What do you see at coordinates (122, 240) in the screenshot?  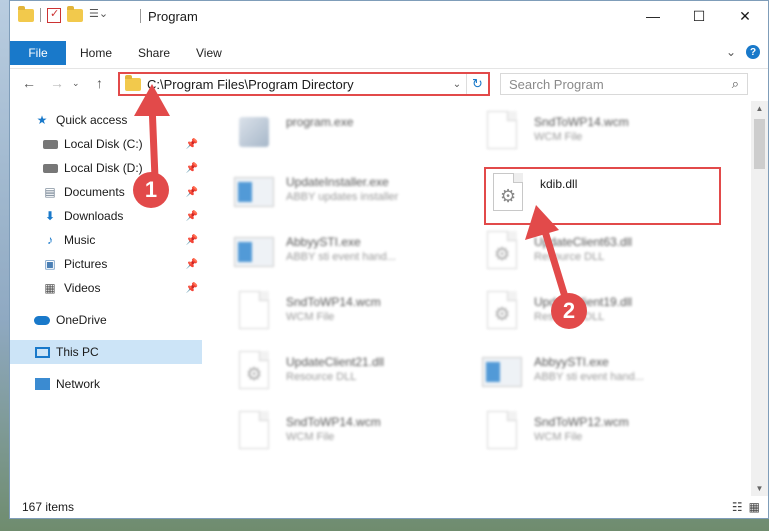 I see `sidebar-item-music: ♪ Music 📌` at bounding box center [122, 240].